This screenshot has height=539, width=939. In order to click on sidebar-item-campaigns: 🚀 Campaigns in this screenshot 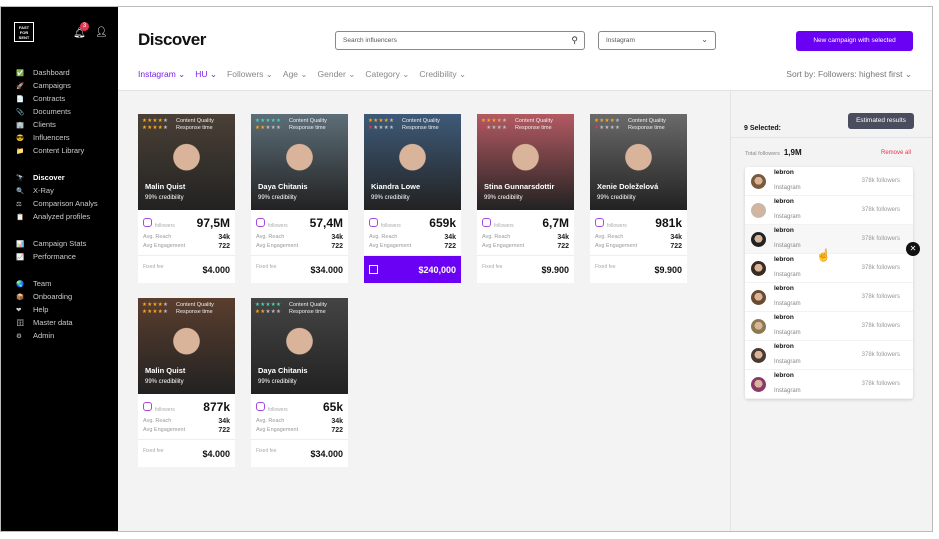, I will do `click(66, 85)`.